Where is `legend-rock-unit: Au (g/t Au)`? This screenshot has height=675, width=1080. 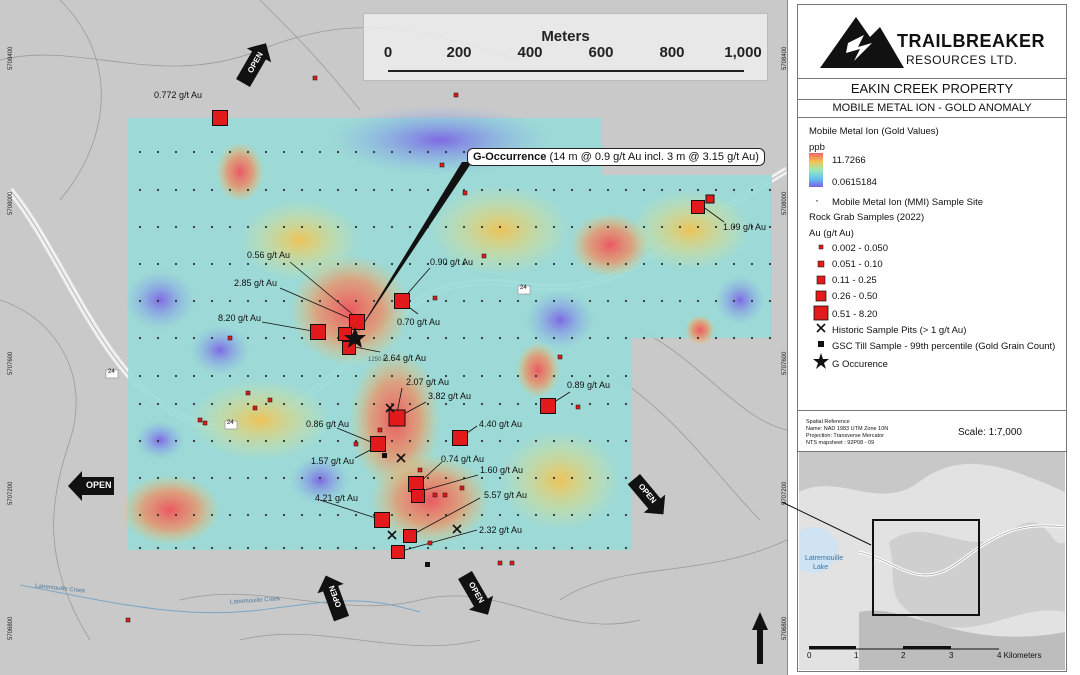
legend-rock-unit: Au (g/t Au) is located at coordinates (831, 233).